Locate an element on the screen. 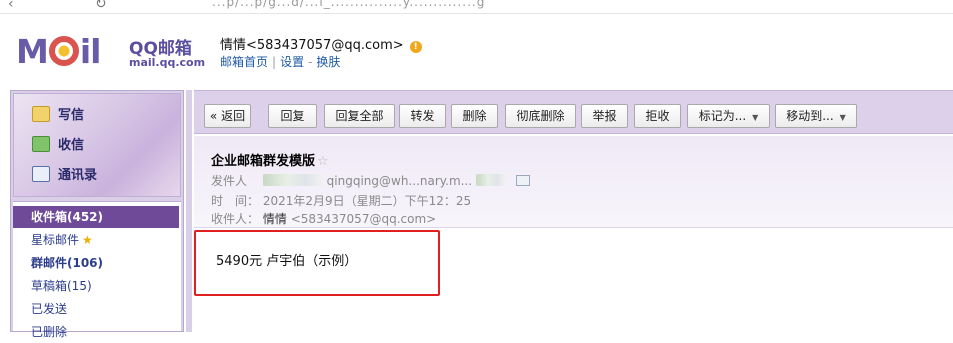  back-button: « 返回 is located at coordinates (227, 116).